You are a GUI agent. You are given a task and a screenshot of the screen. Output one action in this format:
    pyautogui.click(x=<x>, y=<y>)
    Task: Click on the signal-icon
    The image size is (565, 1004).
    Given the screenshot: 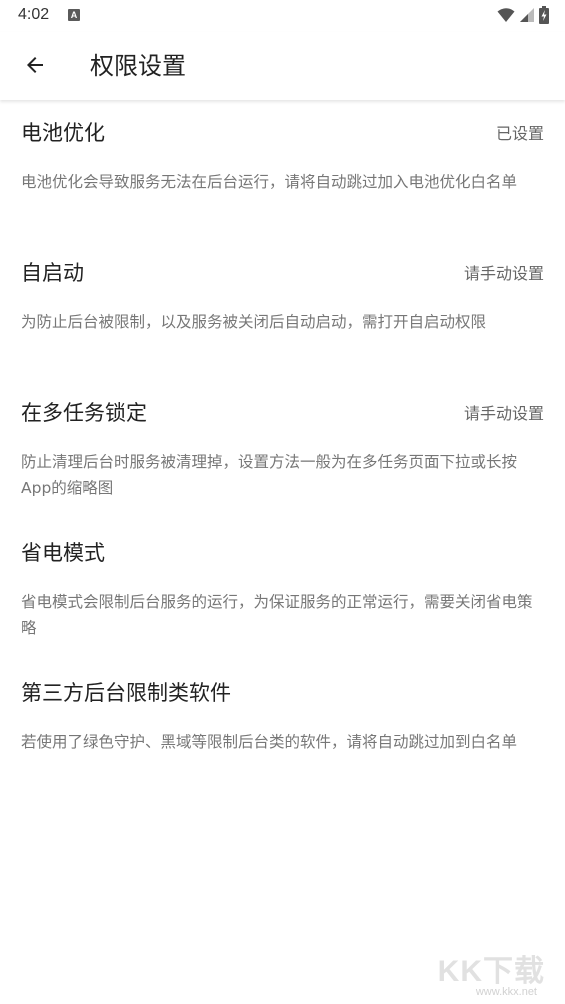 What is the action you would take?
    pyautogui.click(x=527, y=17)
    